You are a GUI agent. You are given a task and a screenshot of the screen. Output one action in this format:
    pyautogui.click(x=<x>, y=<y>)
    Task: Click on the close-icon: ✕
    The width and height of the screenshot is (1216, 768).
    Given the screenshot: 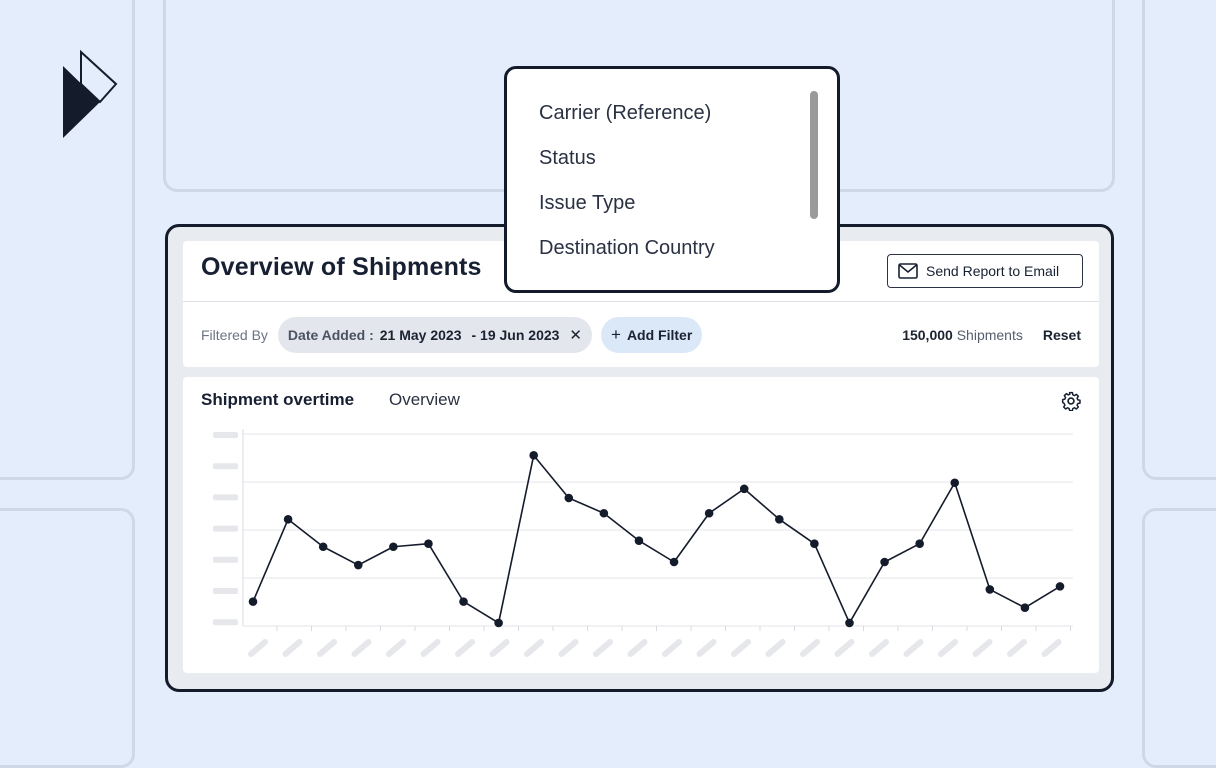 What is the action you would take?
    pyautogui.click(x=575, y=335)
    